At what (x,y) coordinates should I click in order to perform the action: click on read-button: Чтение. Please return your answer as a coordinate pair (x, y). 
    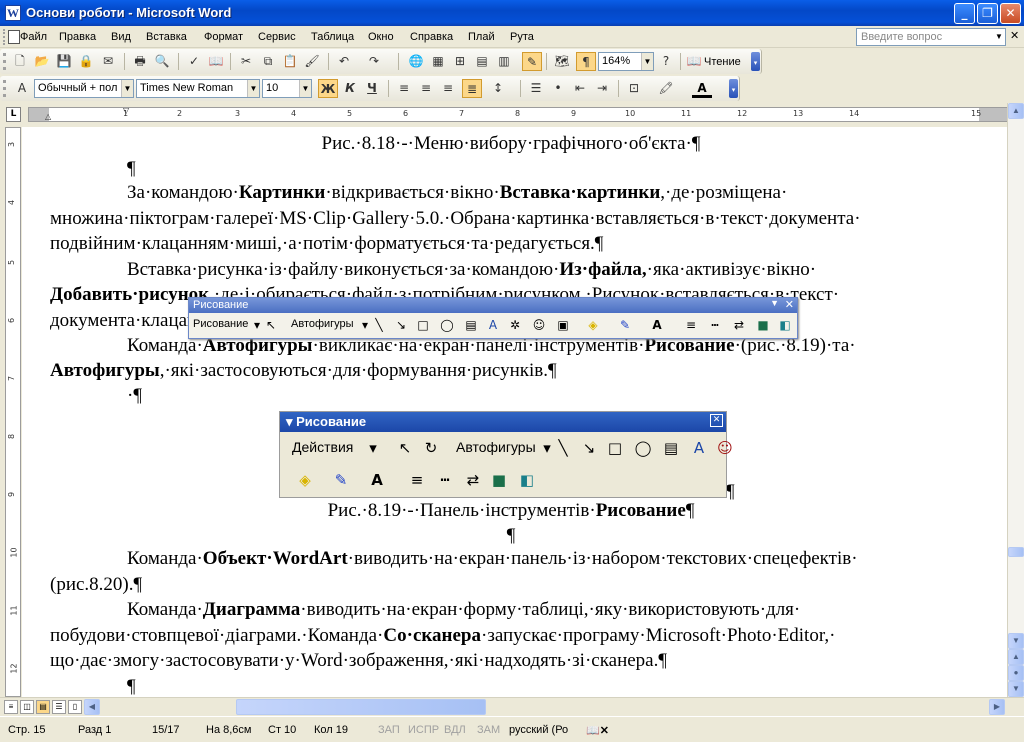
    Looking at the image, I should click on (722, 62).